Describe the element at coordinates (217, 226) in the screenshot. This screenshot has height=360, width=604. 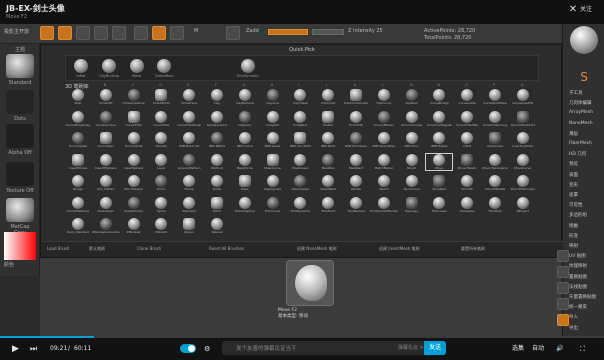
I see `brush-cell: Weavel` at that location.